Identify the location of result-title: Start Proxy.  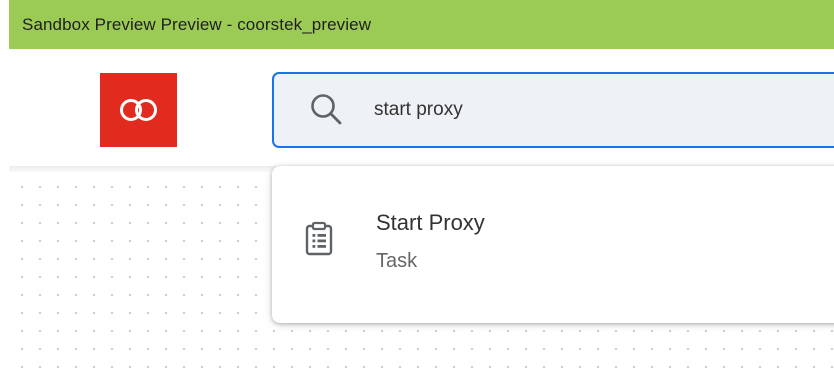
(430, 222).